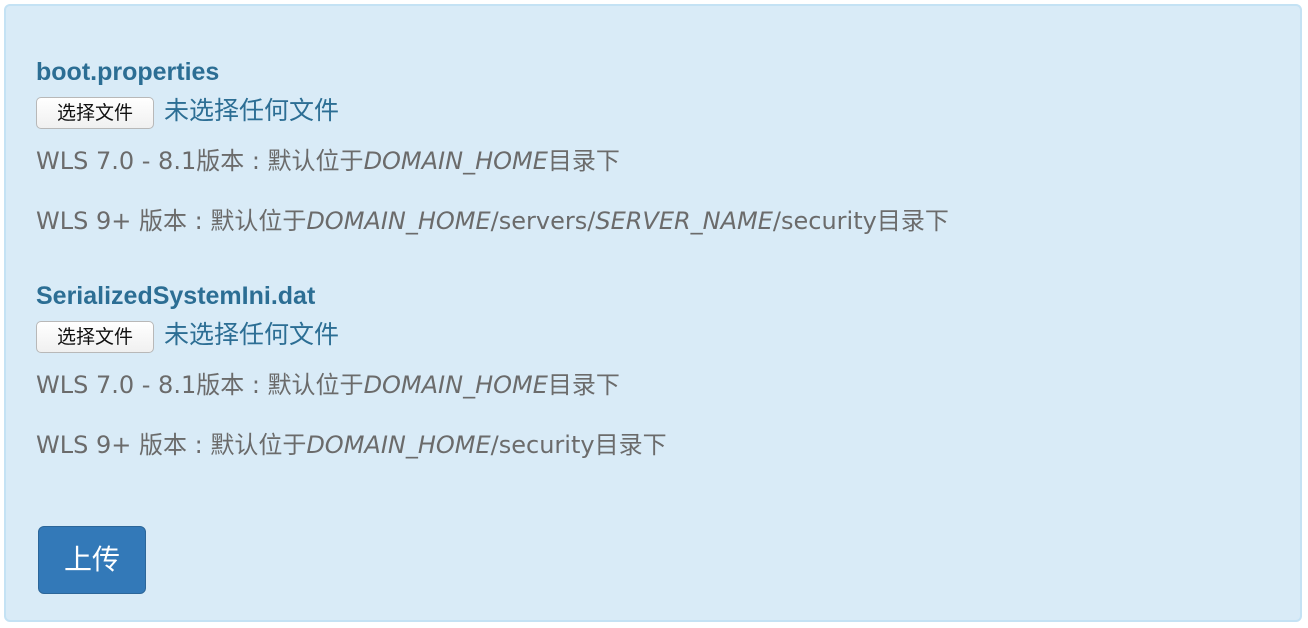  Describe the element at coordinates (128, 72) in the screenshot. I see `file-title: boot.properties` at that location.